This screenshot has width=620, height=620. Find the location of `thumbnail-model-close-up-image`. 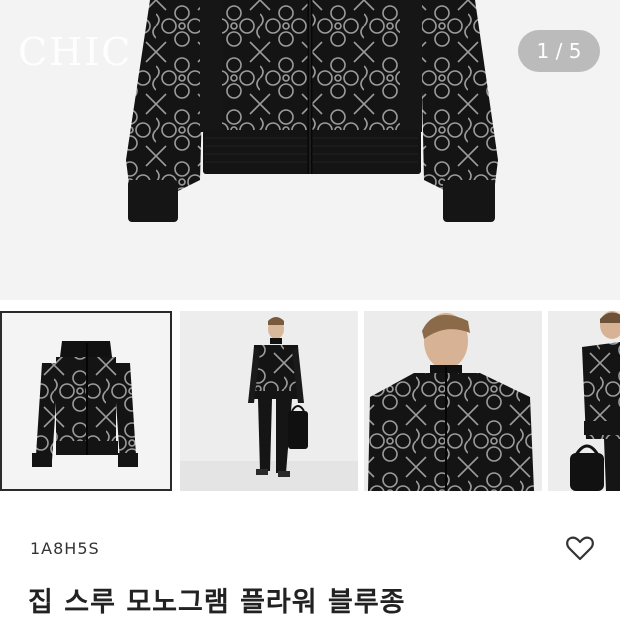

thumbnail-model-close-up-image is located at coordinates (453, 401).